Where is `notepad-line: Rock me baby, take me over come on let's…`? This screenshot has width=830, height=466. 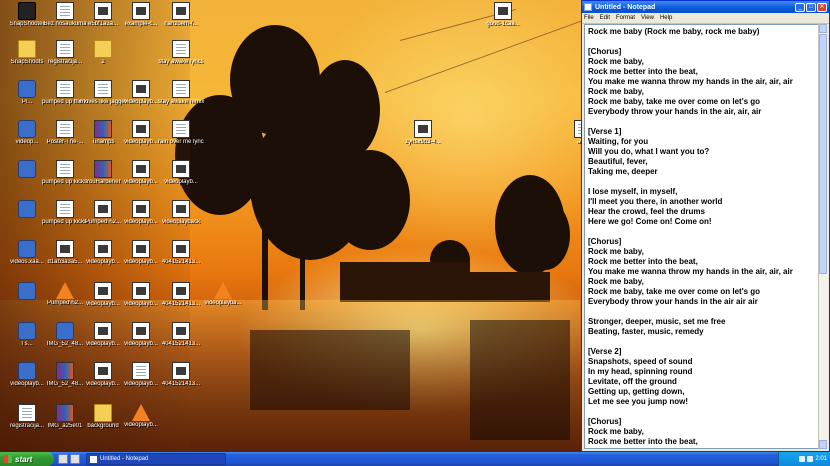 notepad-line: Rock me baby, take me over come on let's… is located at coordinates (674, 291).